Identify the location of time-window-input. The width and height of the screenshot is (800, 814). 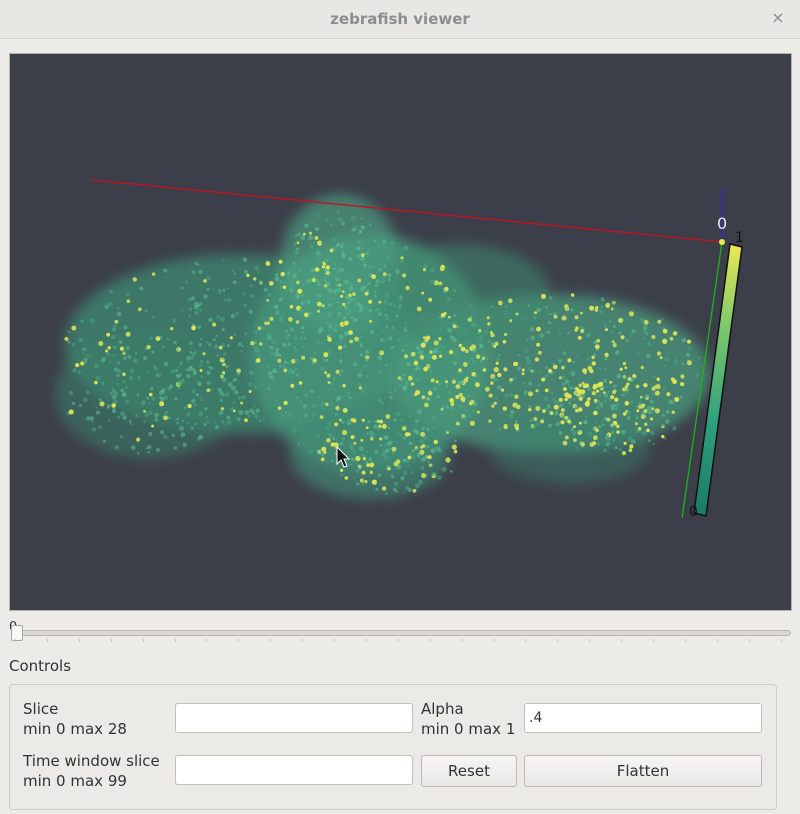
(294, 770).